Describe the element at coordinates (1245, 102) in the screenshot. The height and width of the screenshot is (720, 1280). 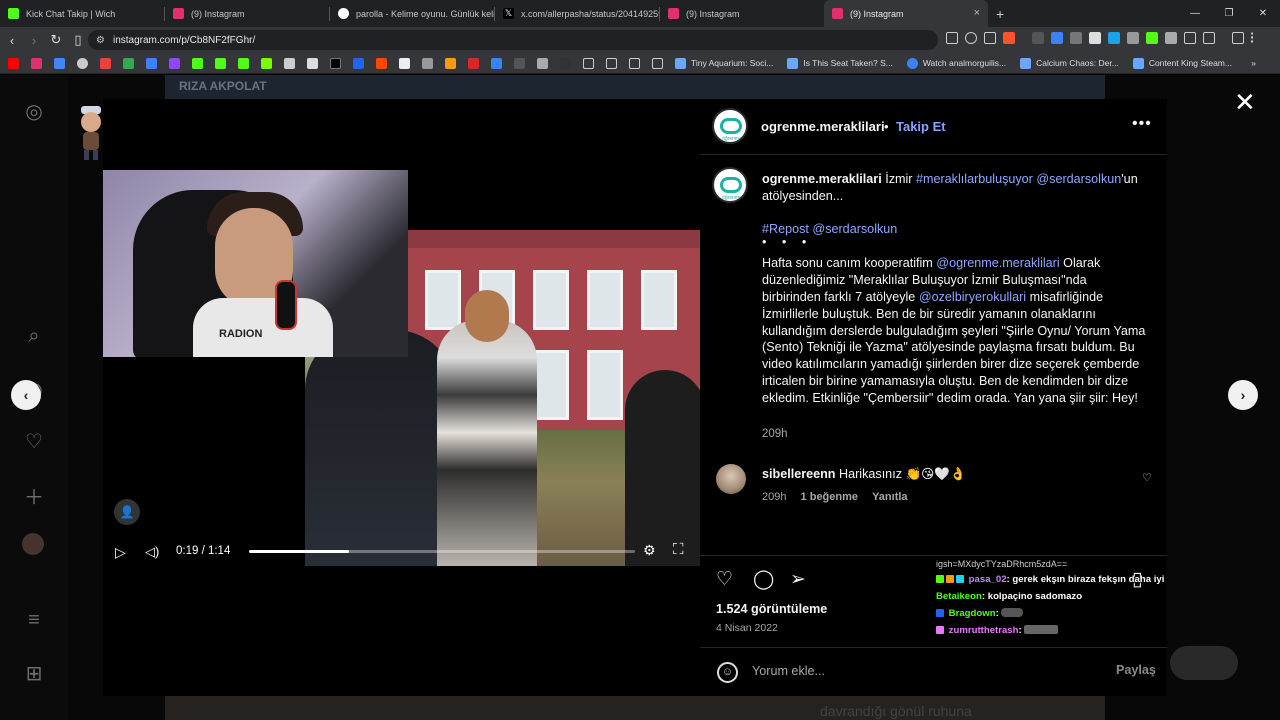
I see `close-modal-icon: ✕` at that location.